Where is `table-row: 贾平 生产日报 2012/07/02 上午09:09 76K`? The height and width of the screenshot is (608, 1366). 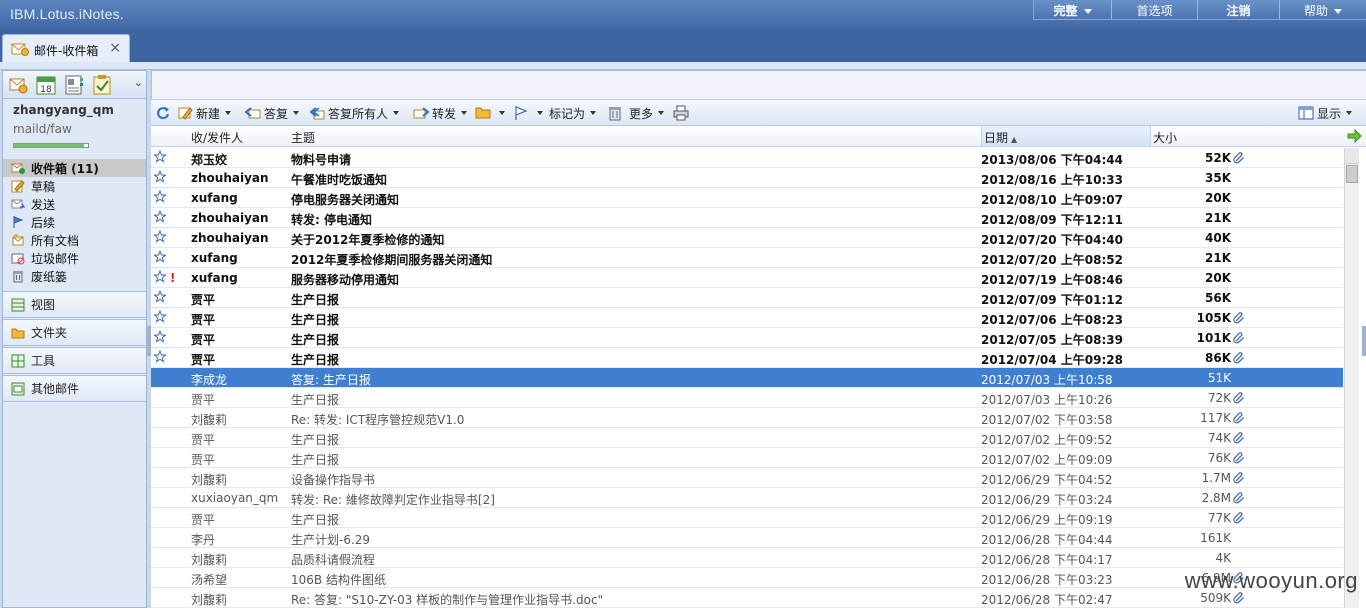 table-row: 贾平 生产日报 2012/07/02 上午09:09 76K is located at coordinates (747, 458).